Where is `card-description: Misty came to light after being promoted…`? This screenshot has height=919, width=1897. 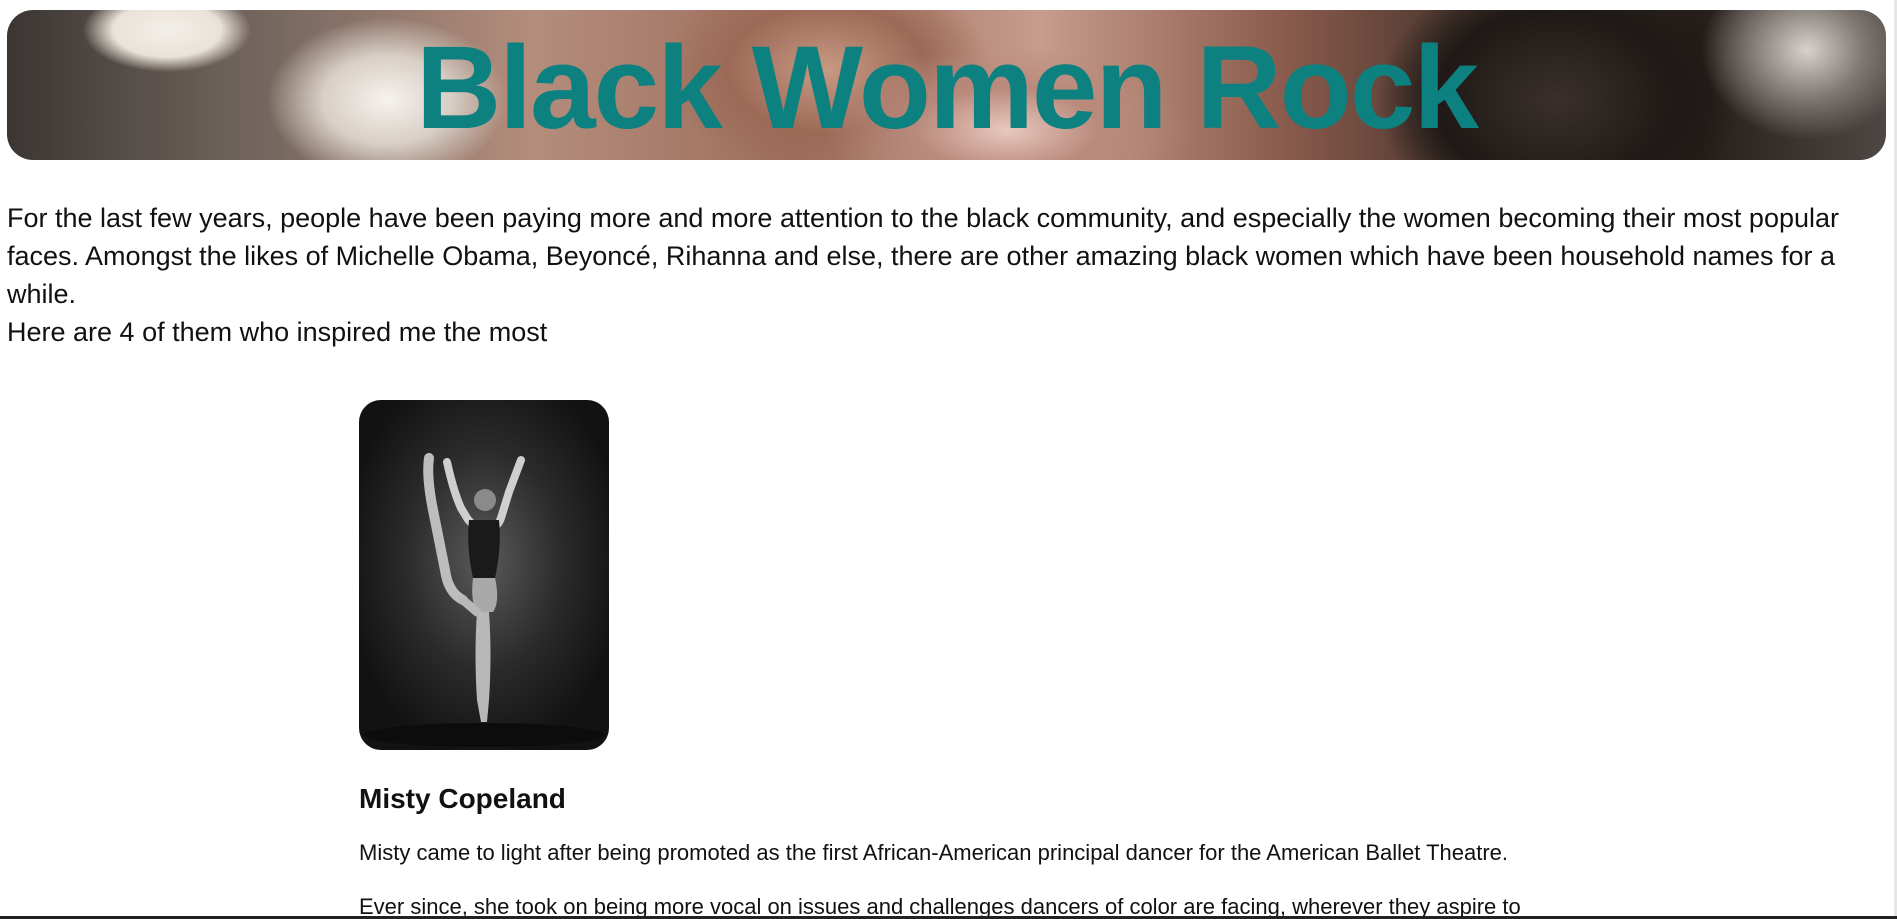 card-description: Misty came to light after being promoted… is located at coordinates (934, 852).